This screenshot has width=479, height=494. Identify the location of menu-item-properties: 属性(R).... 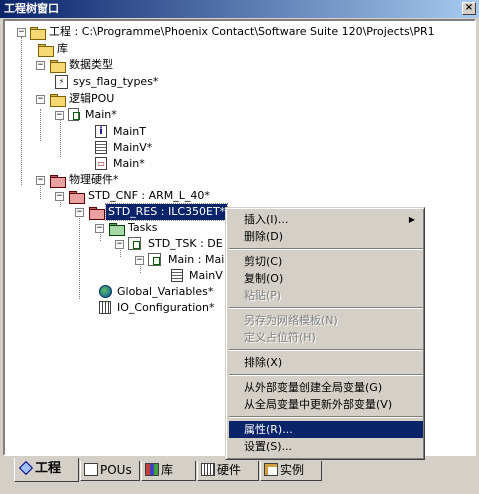
(326, 429).